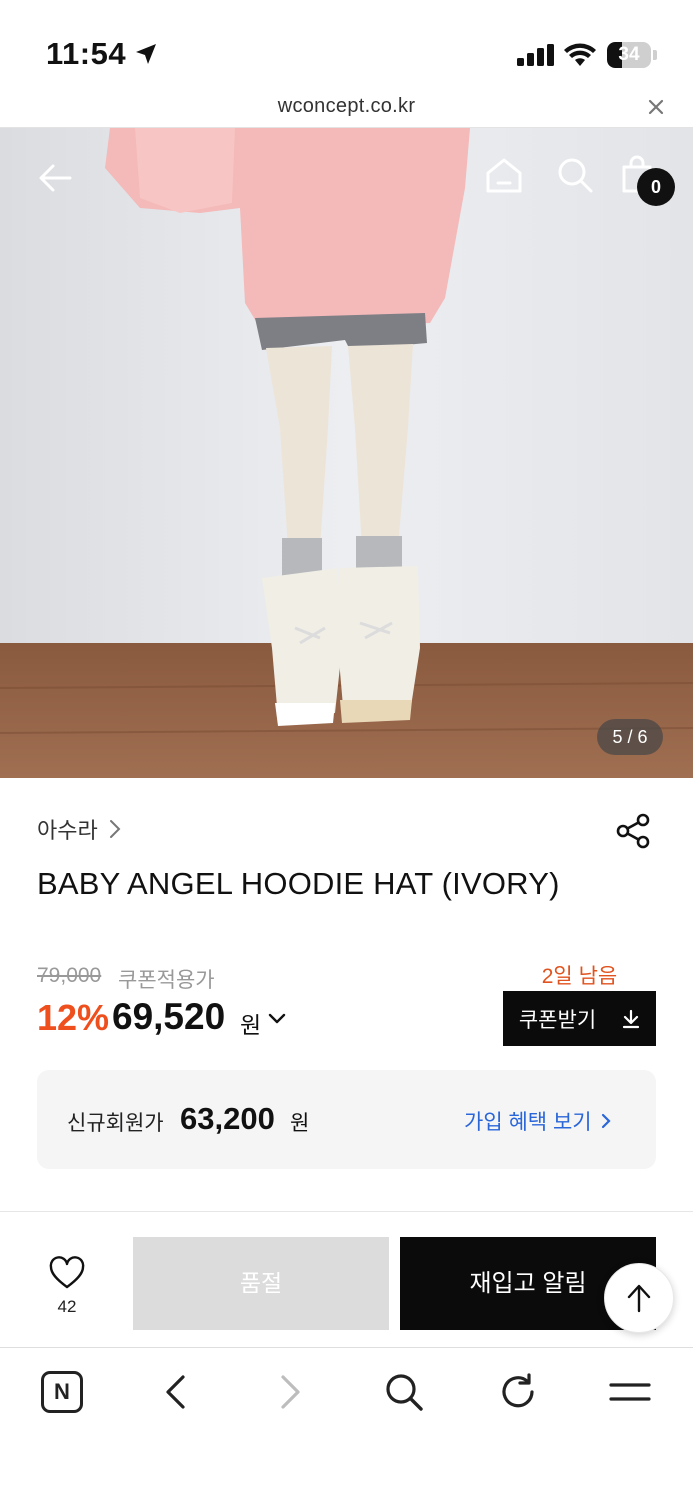  What do you see at coordinates (630, 737) in the screenshot?
I see `gallery-counter: 5 / 6` at bounding box center [630, 737].